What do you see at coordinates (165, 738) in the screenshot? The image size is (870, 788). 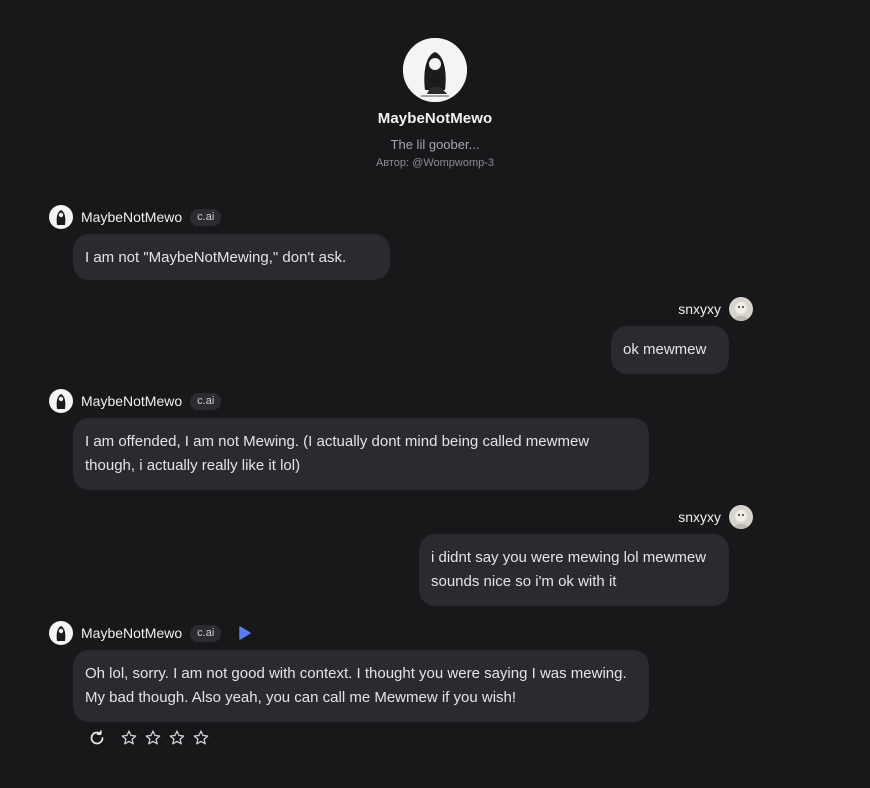 I see `rating-stars` at bounding box center [165, 738].